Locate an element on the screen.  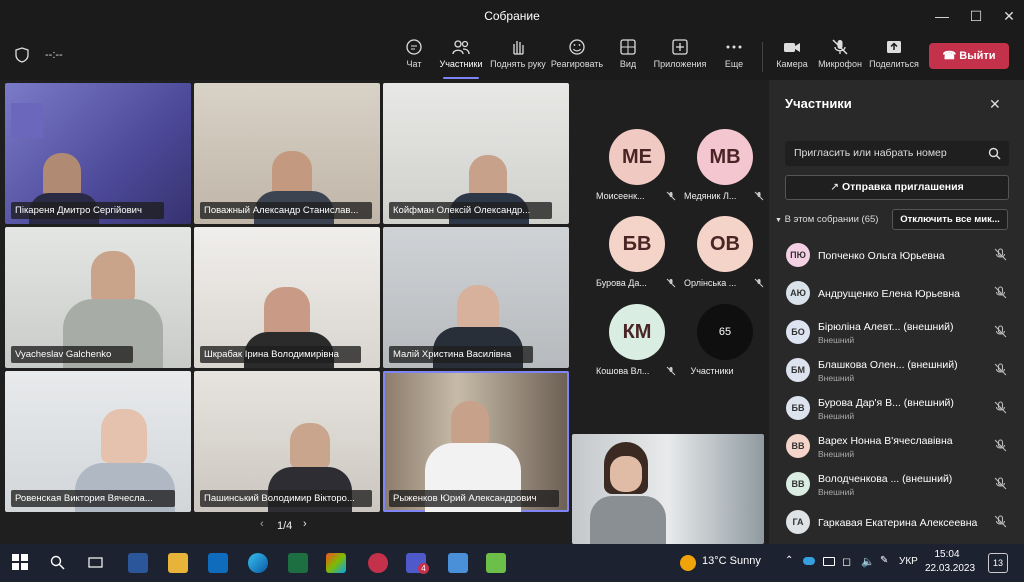
apps-plus-icon is located at coordinates (680, 47).